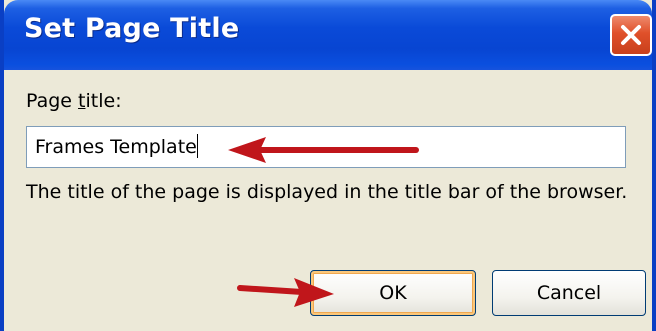  What do you see at coordinates (569, 293) in the screenshot?
I see `cancel-button: Cancel` at bounding box center [569, 293].